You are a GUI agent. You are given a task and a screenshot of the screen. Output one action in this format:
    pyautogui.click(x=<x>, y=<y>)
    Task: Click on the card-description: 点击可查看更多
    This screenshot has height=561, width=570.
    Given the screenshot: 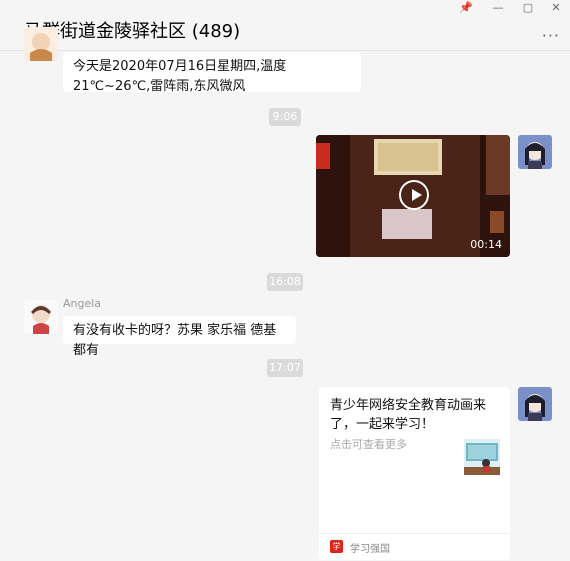 What is the action you would take?
    pyautogui.click(x=368, y=444)
    